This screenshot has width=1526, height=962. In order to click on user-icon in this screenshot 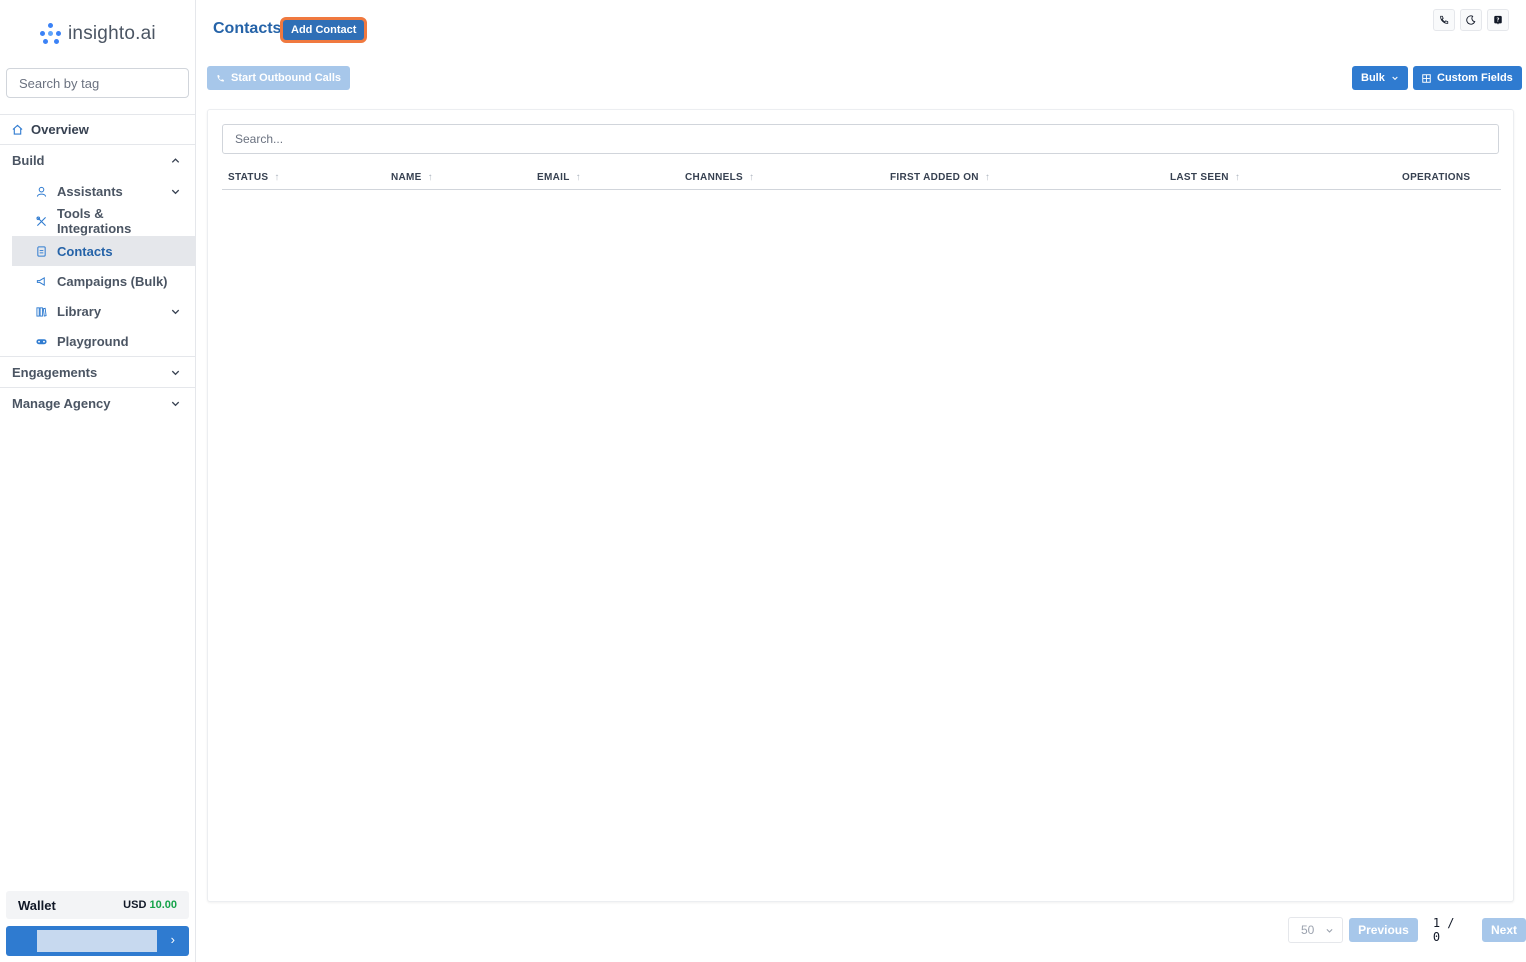, I will do `click(41, 191)`.